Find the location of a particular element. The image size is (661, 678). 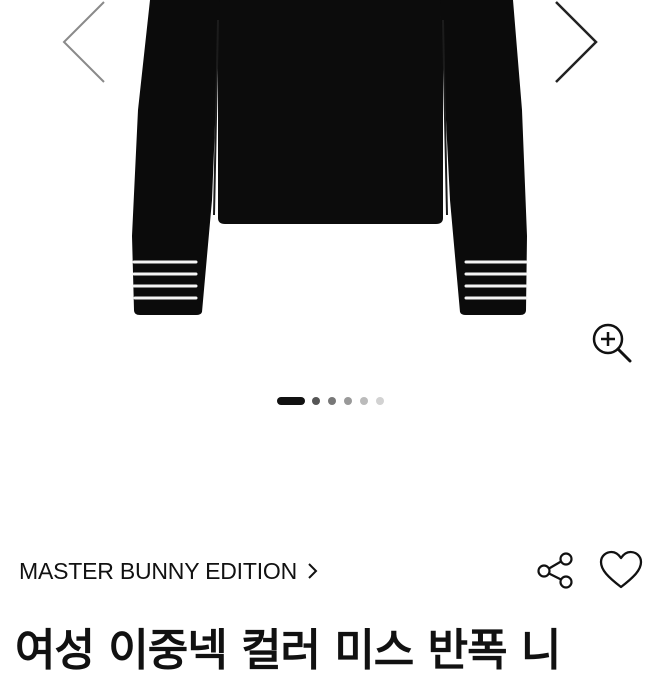

brand-link: MASTER BUNNY EDITION is located at coordinates (169, 571).